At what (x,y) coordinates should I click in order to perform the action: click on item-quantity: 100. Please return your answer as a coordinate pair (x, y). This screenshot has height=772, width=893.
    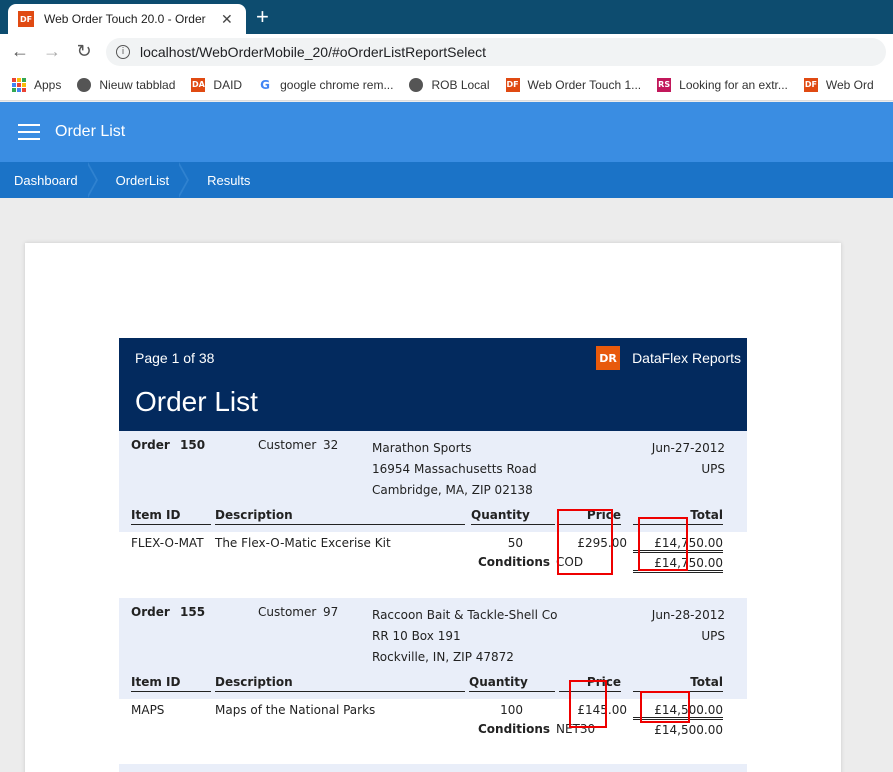
    Looking at the image, I should click on (511, 710).